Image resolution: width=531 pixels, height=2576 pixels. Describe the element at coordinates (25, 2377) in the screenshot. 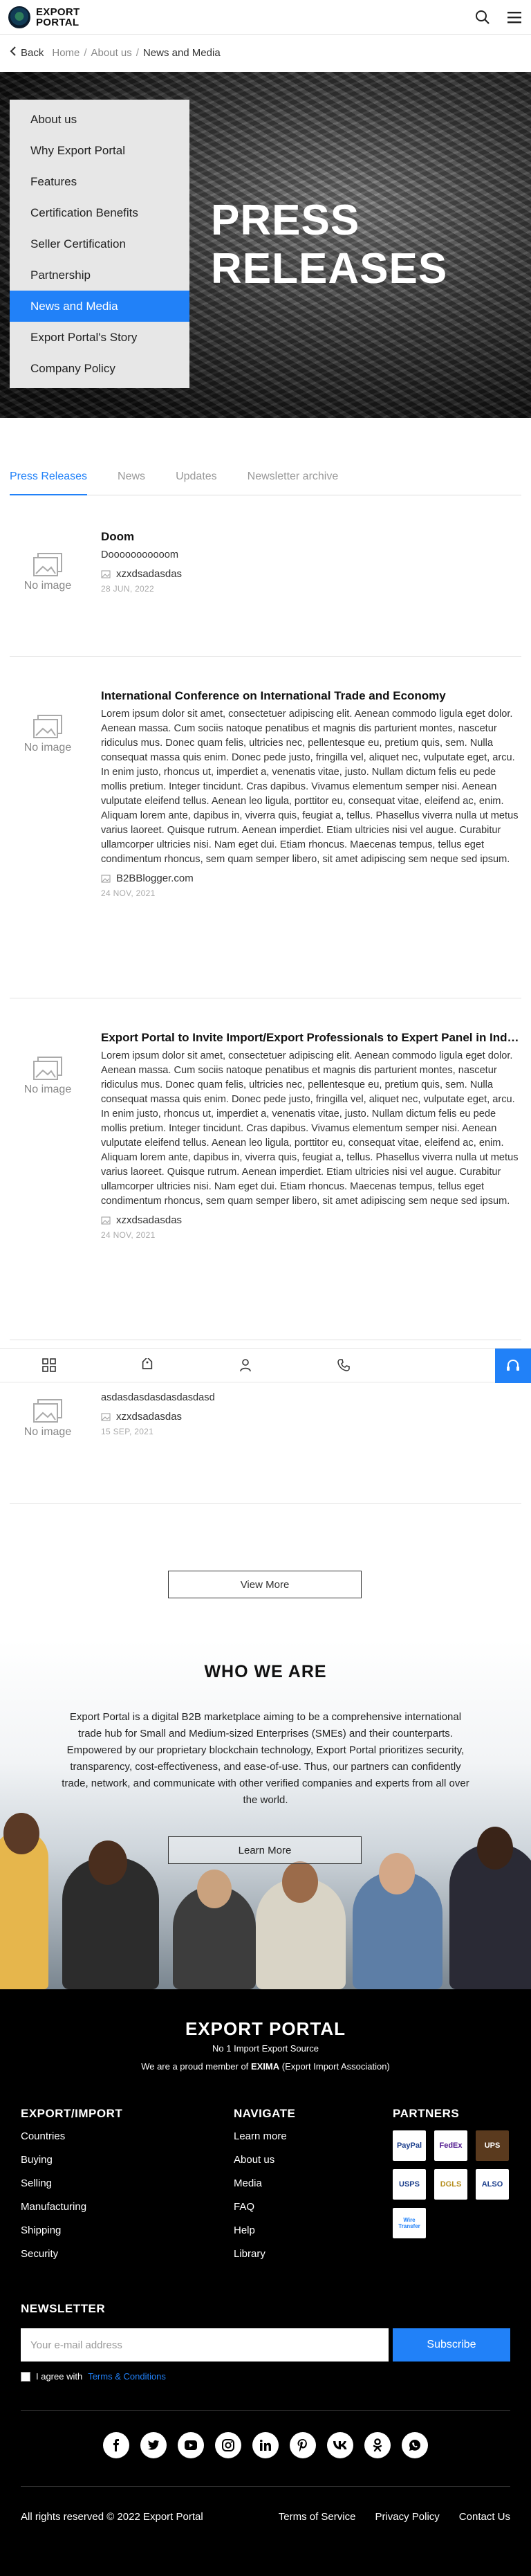

I see `terms-checkbox` at that location.